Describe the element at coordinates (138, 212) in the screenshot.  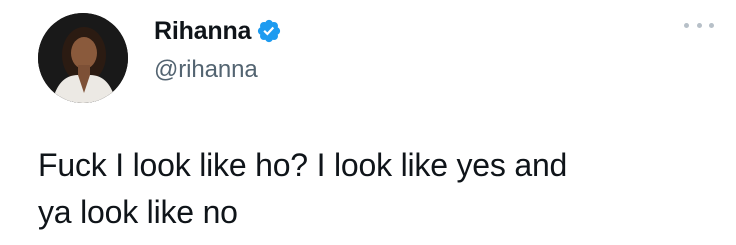
I see `tweet-text-line: ya look like no` at that location.